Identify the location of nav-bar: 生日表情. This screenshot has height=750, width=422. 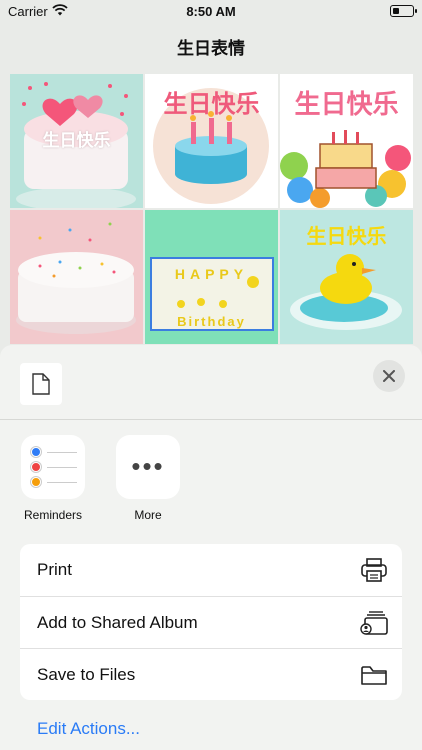
(211, 44).